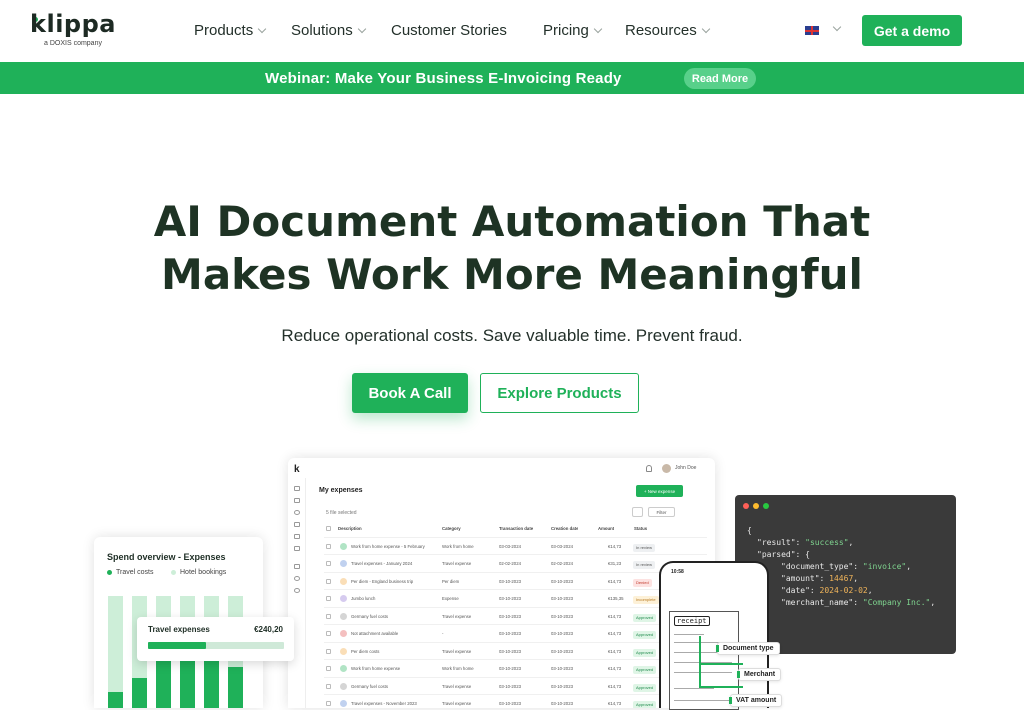 This screenshot has width=1024, height=710. What do you see at coordinates (565, 528) in the screenshot?
I see `col-creation-date: Creation date` at bounding box center [565, 528].